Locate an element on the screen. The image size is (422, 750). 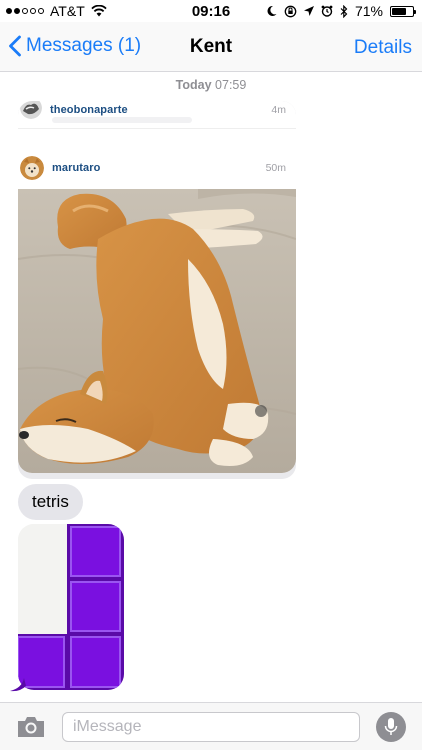
battery-percent: 71% is located at coordinates (368, 11).